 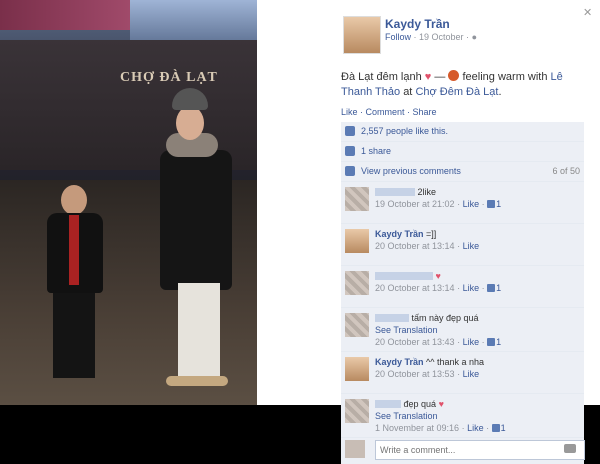 I want to click on shares-row: 1 share, so click(x=462, y=152).